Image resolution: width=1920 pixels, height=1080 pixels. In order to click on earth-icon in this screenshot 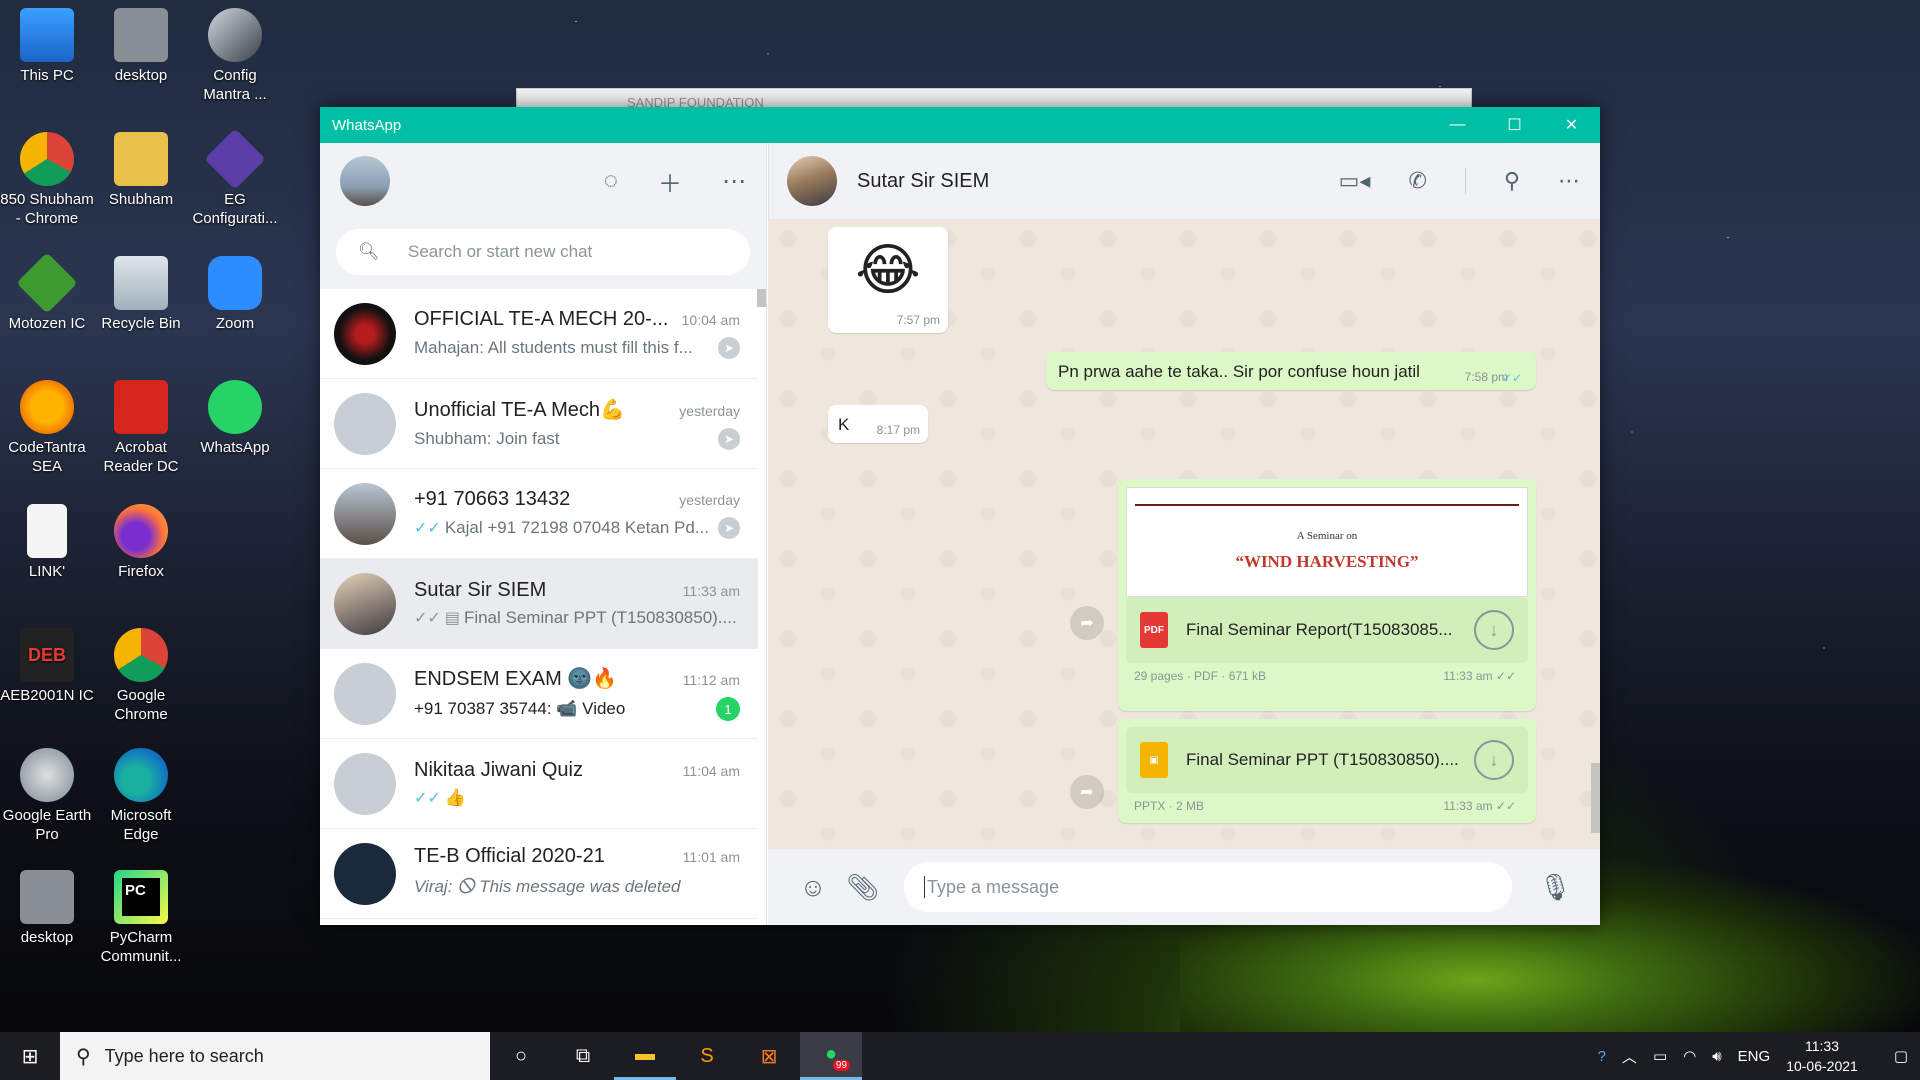, I will do `click(47, 775)`.